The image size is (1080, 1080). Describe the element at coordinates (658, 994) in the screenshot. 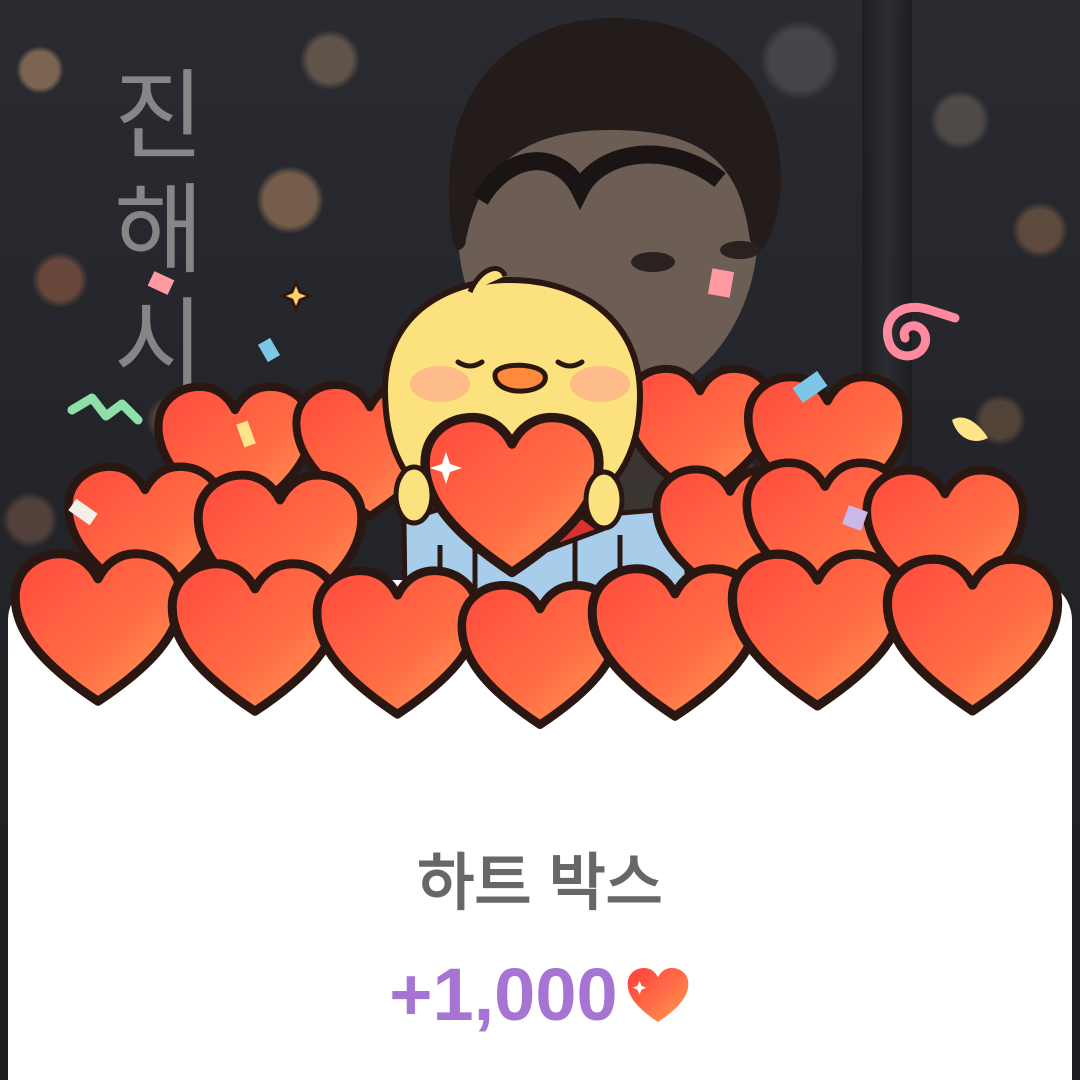

I see `heart-icon` at that location.